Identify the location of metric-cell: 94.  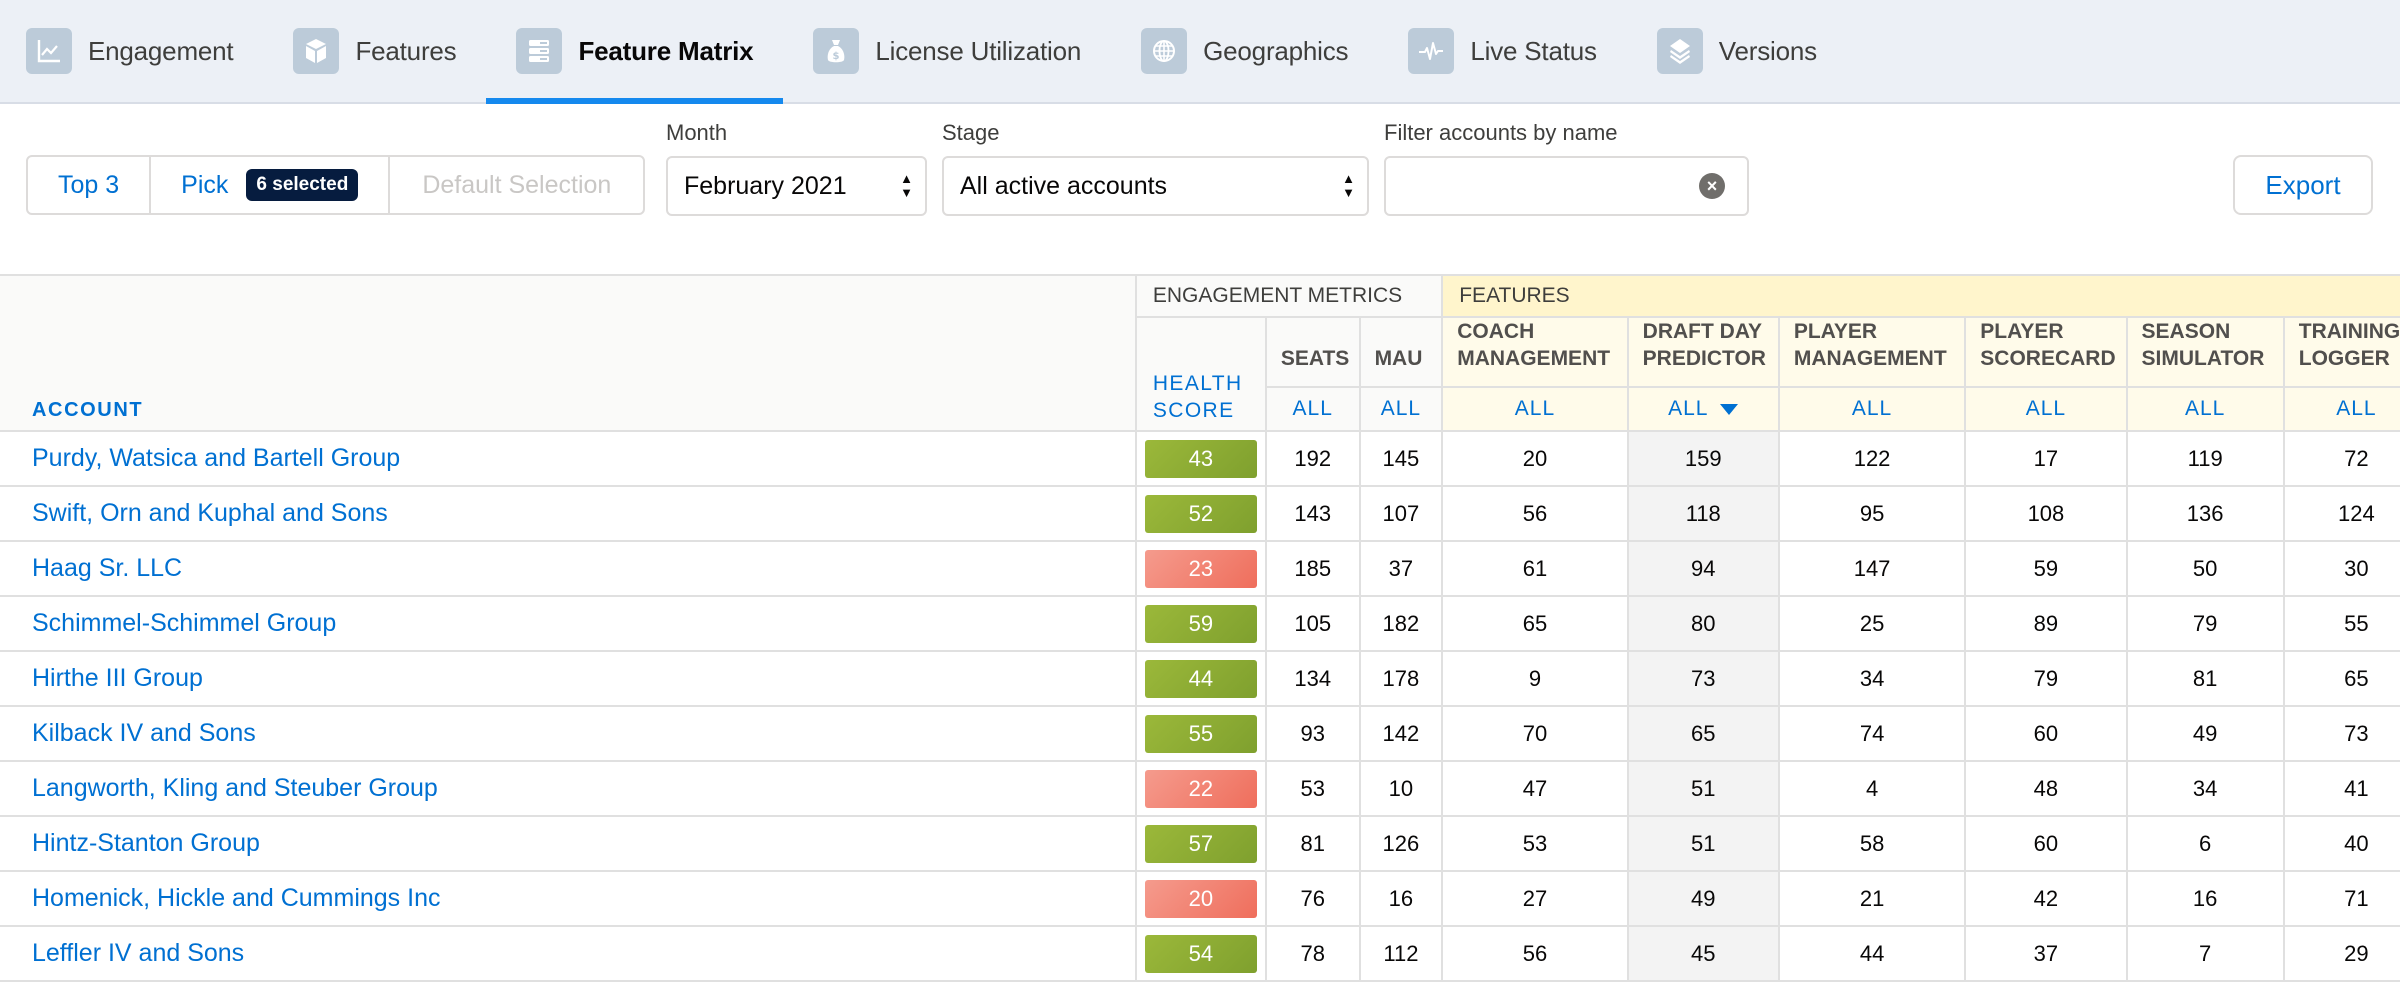
(1703, 568).